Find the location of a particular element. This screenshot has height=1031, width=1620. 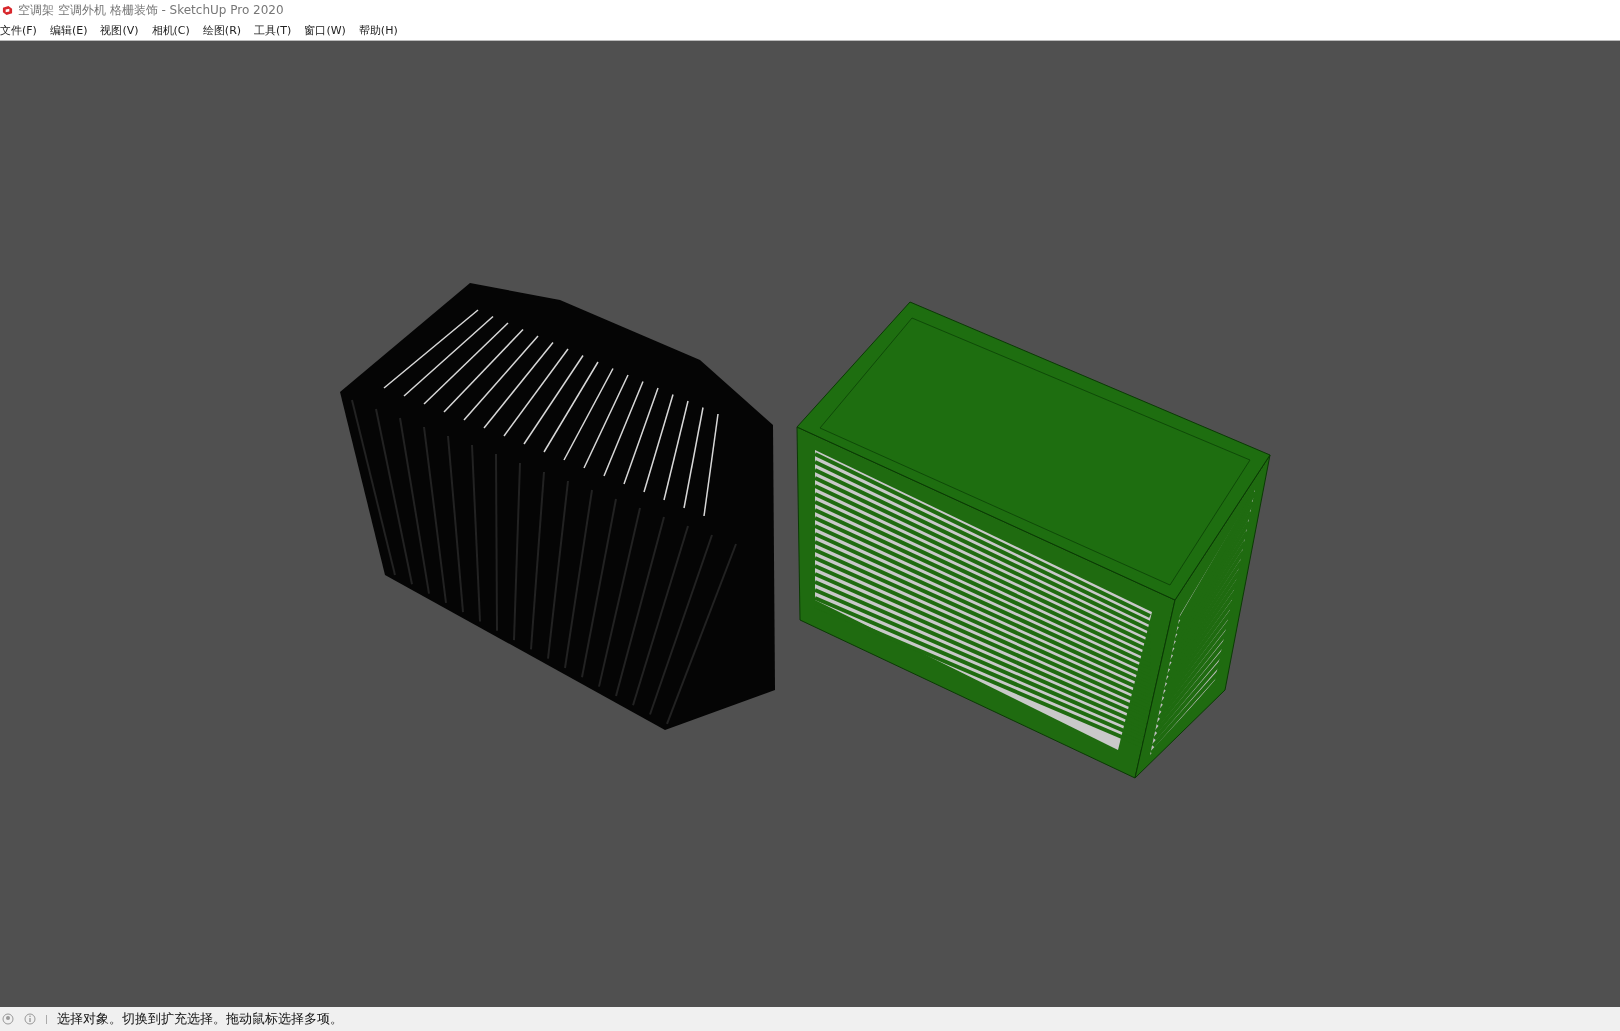

menu-item: 工具(T) is located at coordinates (273, 30).